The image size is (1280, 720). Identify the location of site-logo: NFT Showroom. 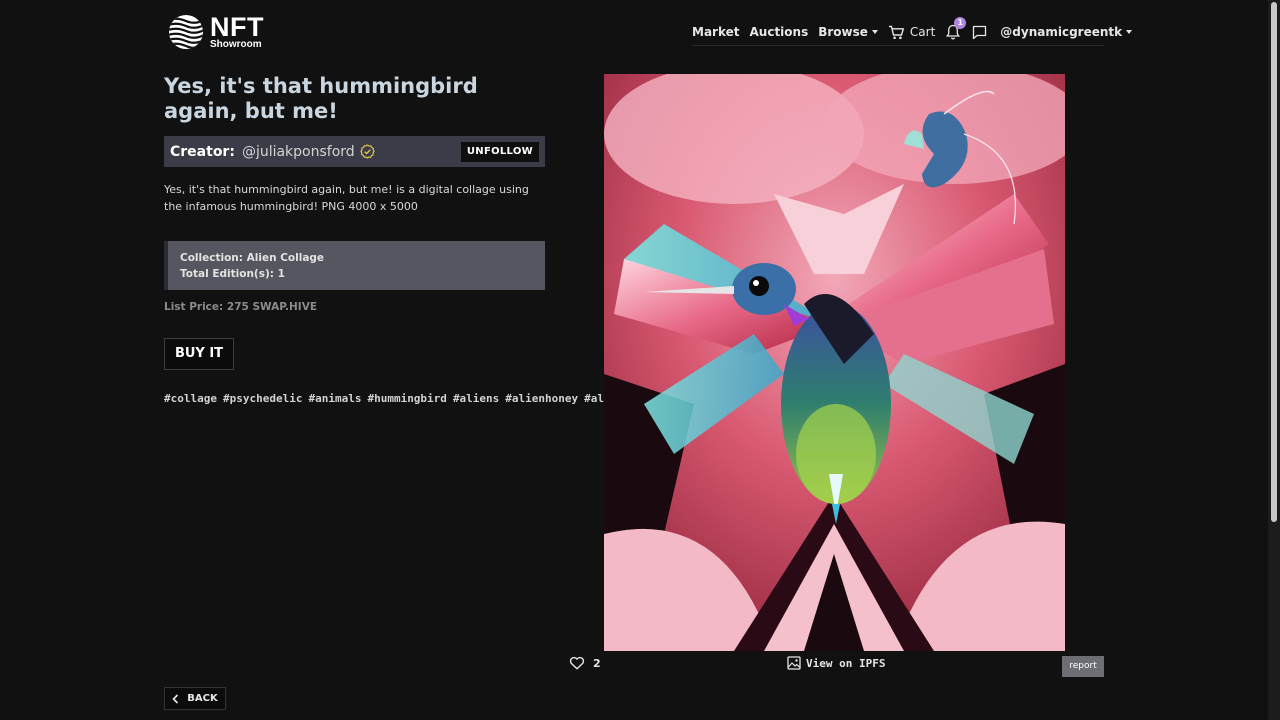
(218, 32).